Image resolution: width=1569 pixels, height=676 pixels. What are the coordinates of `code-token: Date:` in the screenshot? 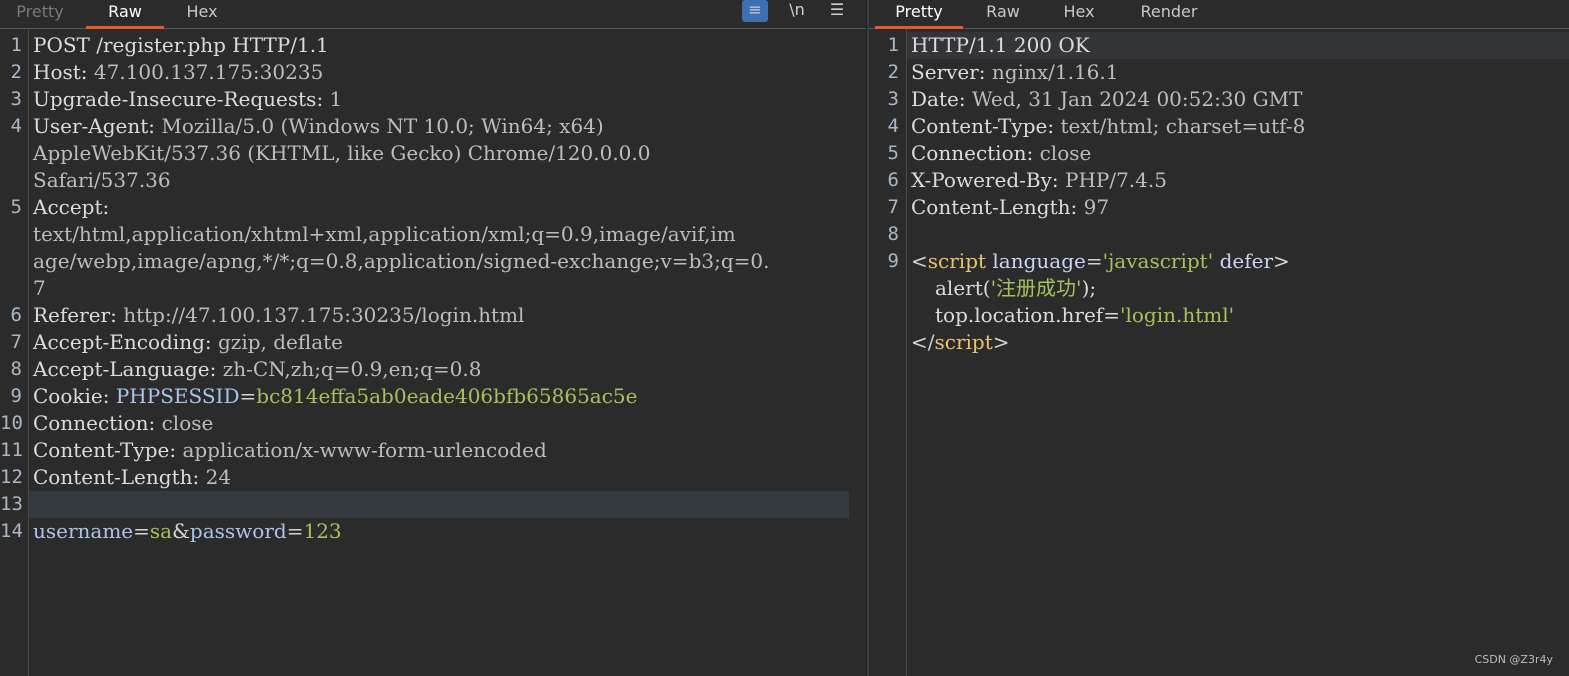 It's located at (941, 99).